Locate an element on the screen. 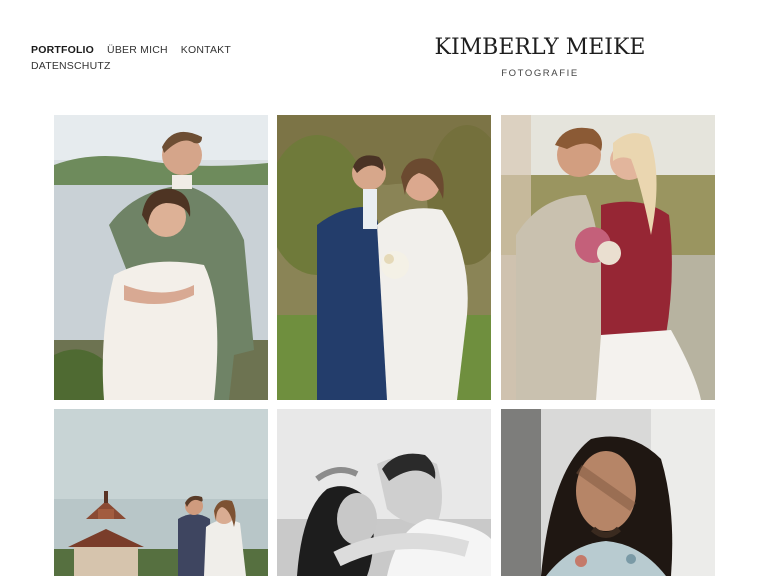 This screenshot has height=576, width=768. photo-couple-tower-landscape is located at coordinates (161, 492).